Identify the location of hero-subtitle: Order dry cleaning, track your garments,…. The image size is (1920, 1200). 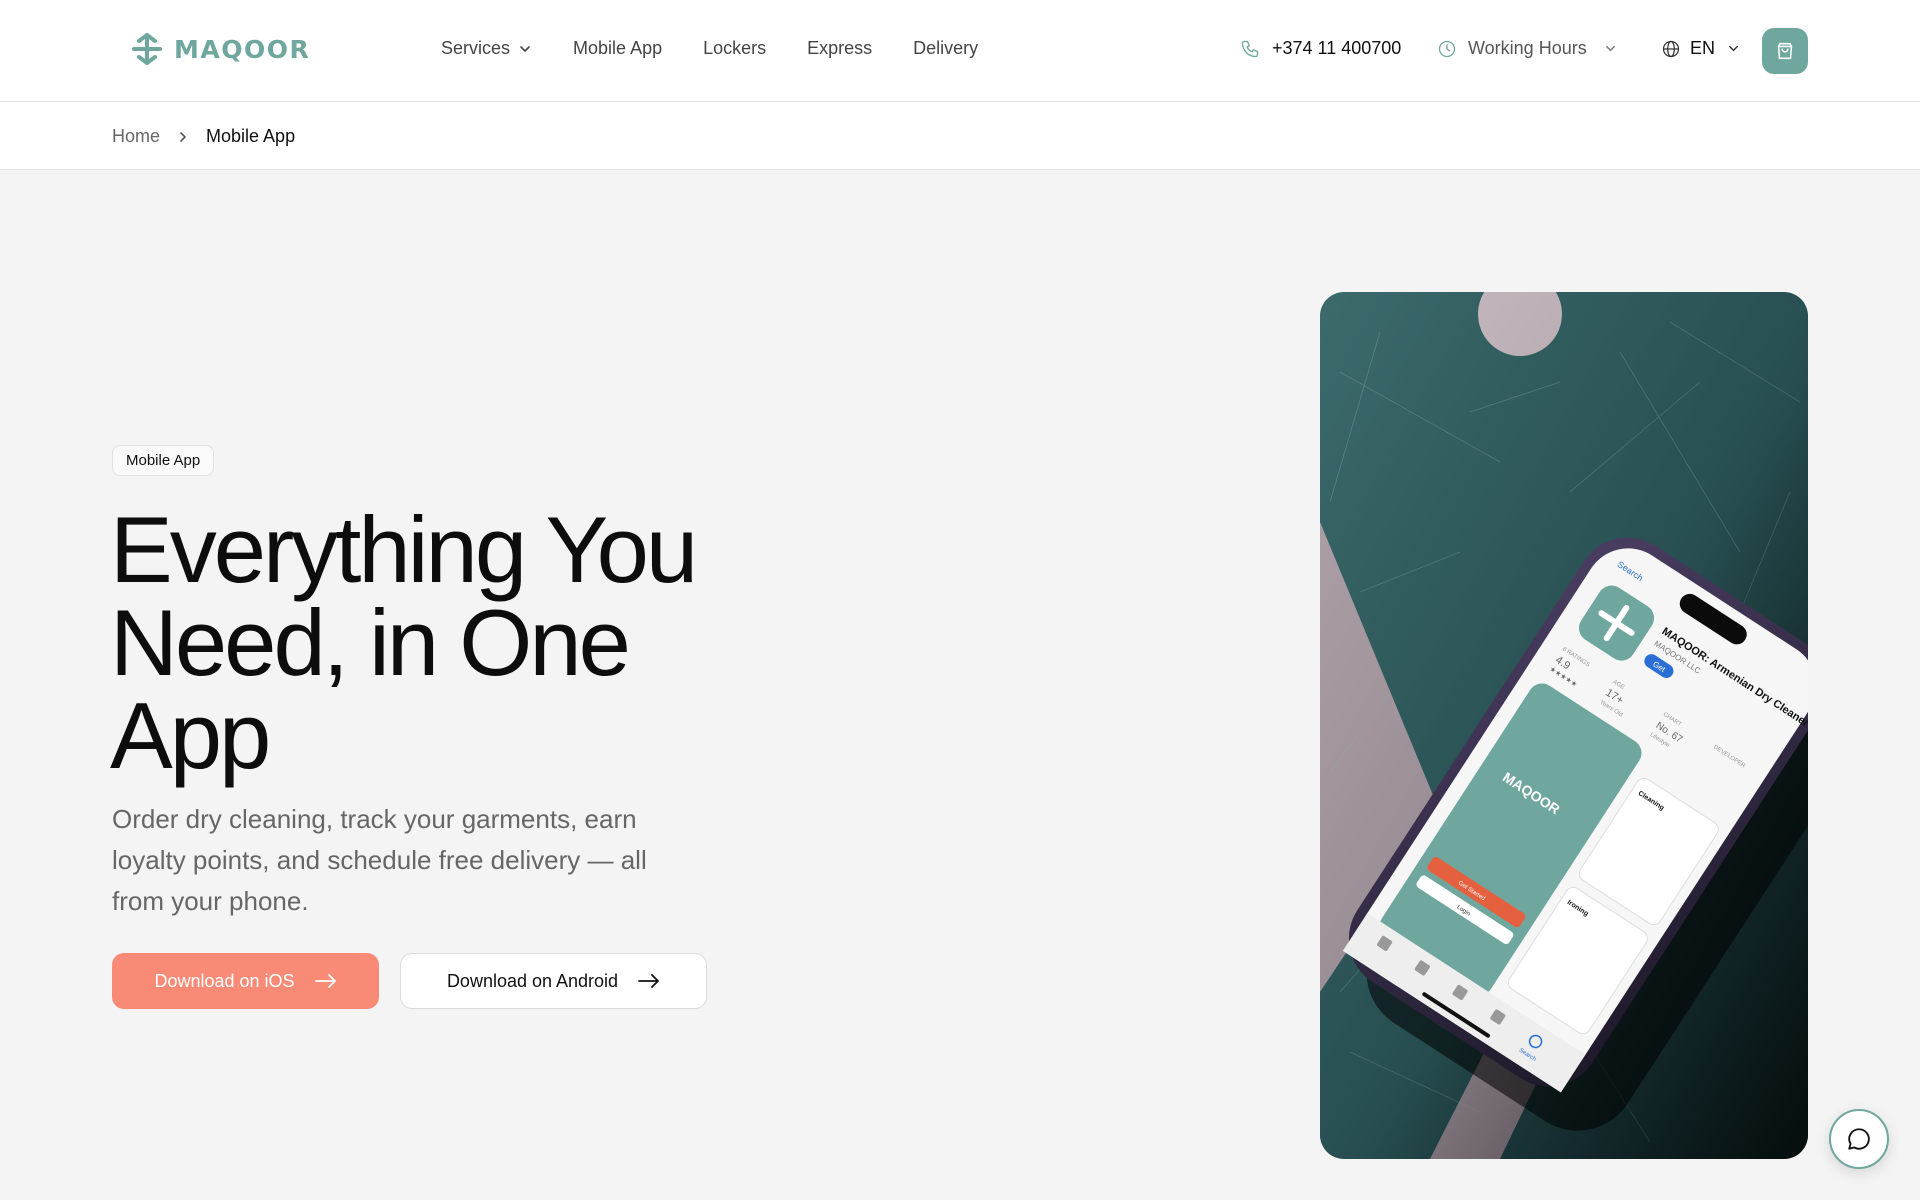
(379, 860).